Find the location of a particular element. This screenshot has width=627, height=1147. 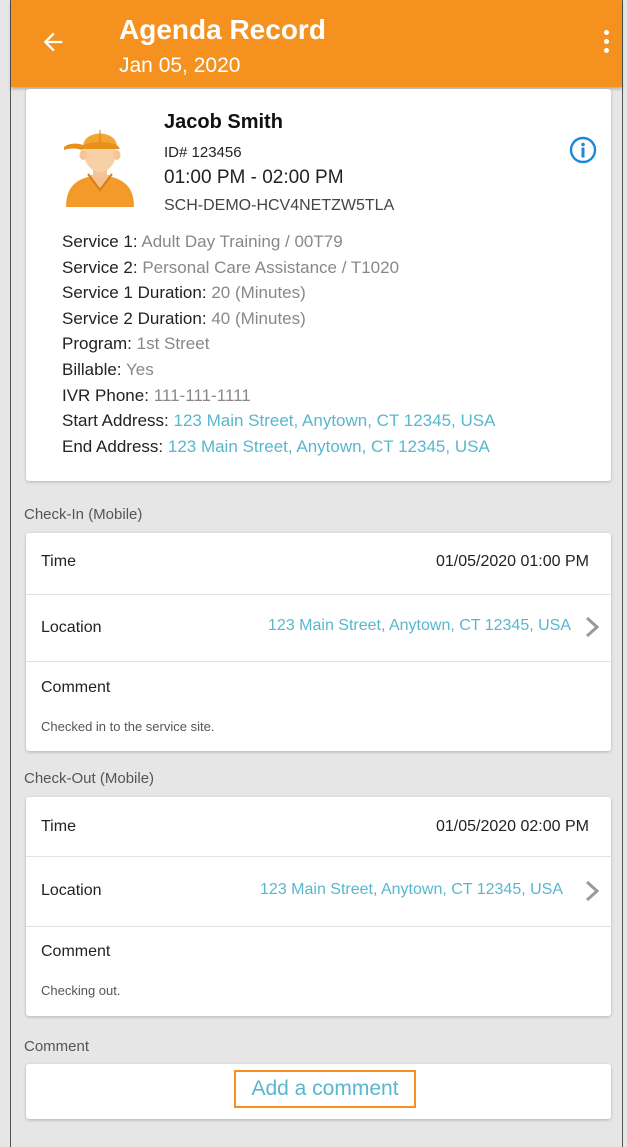

checkout-location-value: 123 Main Street, Anytown, CT 12345, USA is located at coordinates (411, 890).